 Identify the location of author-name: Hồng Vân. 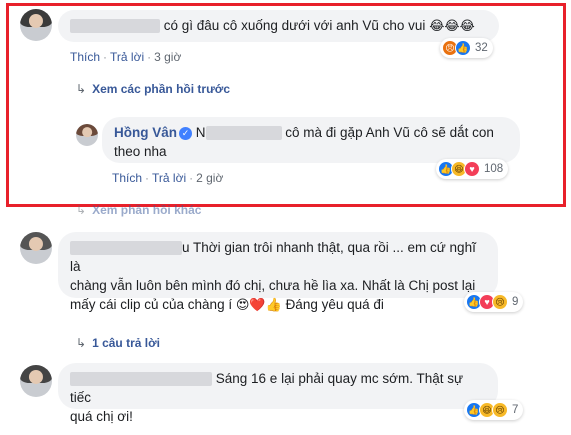
(145, 132).